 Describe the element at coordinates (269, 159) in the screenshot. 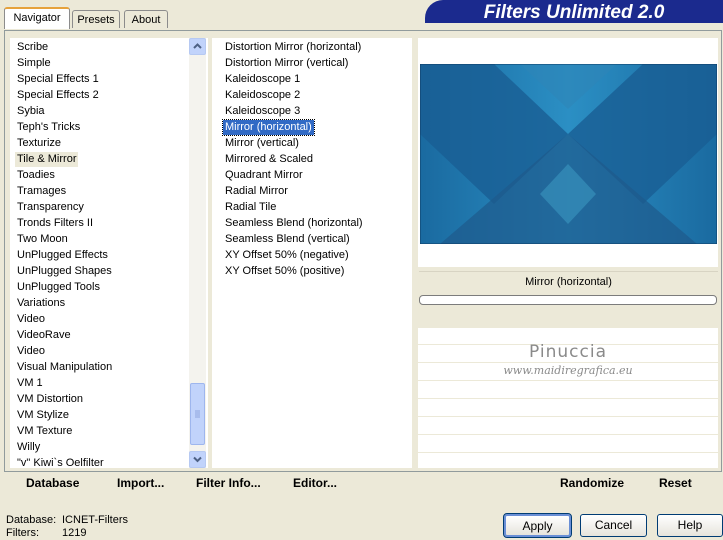

I see `filter-item: Mirrored & Scaled` at that location.